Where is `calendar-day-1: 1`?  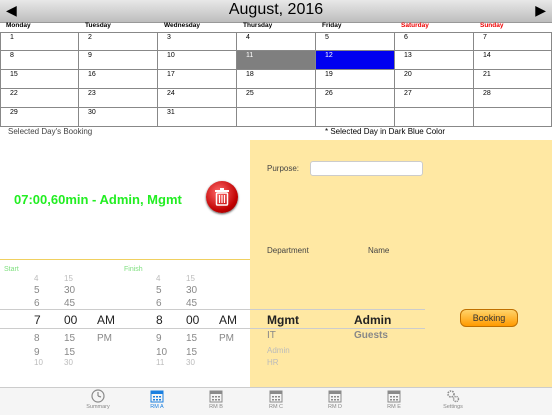 calendar-day-1: 1 is located at coordinates (39, 41).